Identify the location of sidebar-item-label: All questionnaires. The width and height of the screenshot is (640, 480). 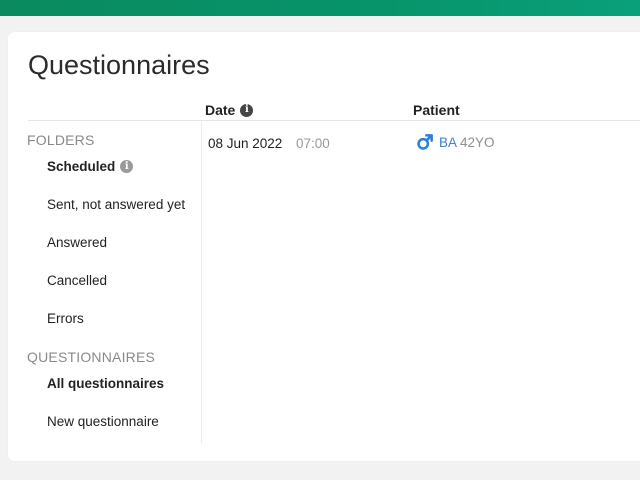
(106, 383).